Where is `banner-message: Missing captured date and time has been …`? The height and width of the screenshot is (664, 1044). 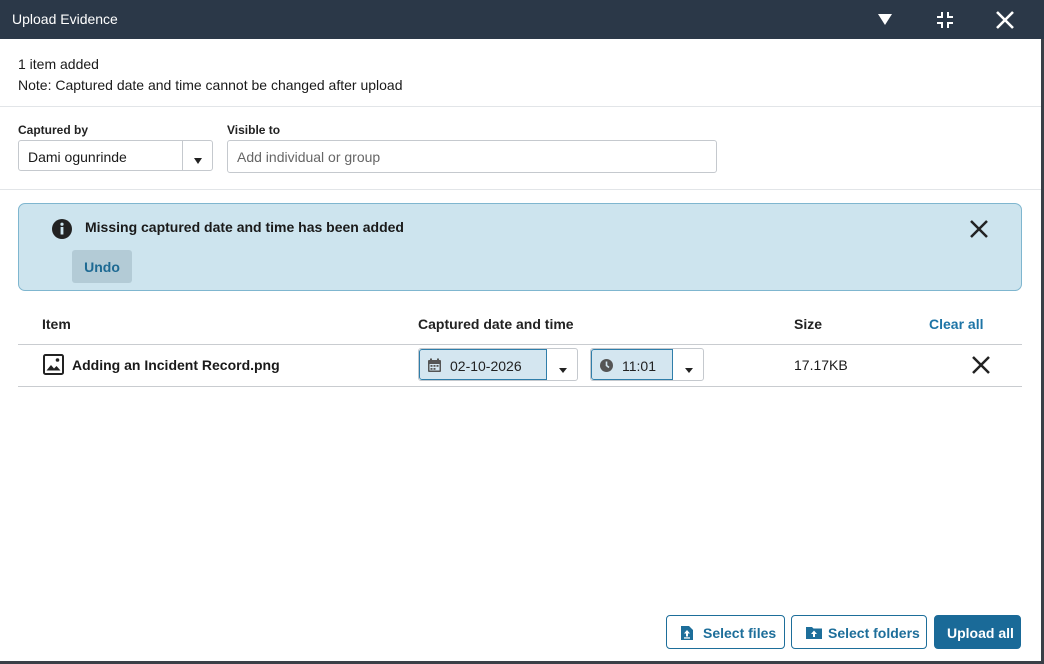
banner-message: Missing captured date and time has been … is located at coordinates (244, 227).